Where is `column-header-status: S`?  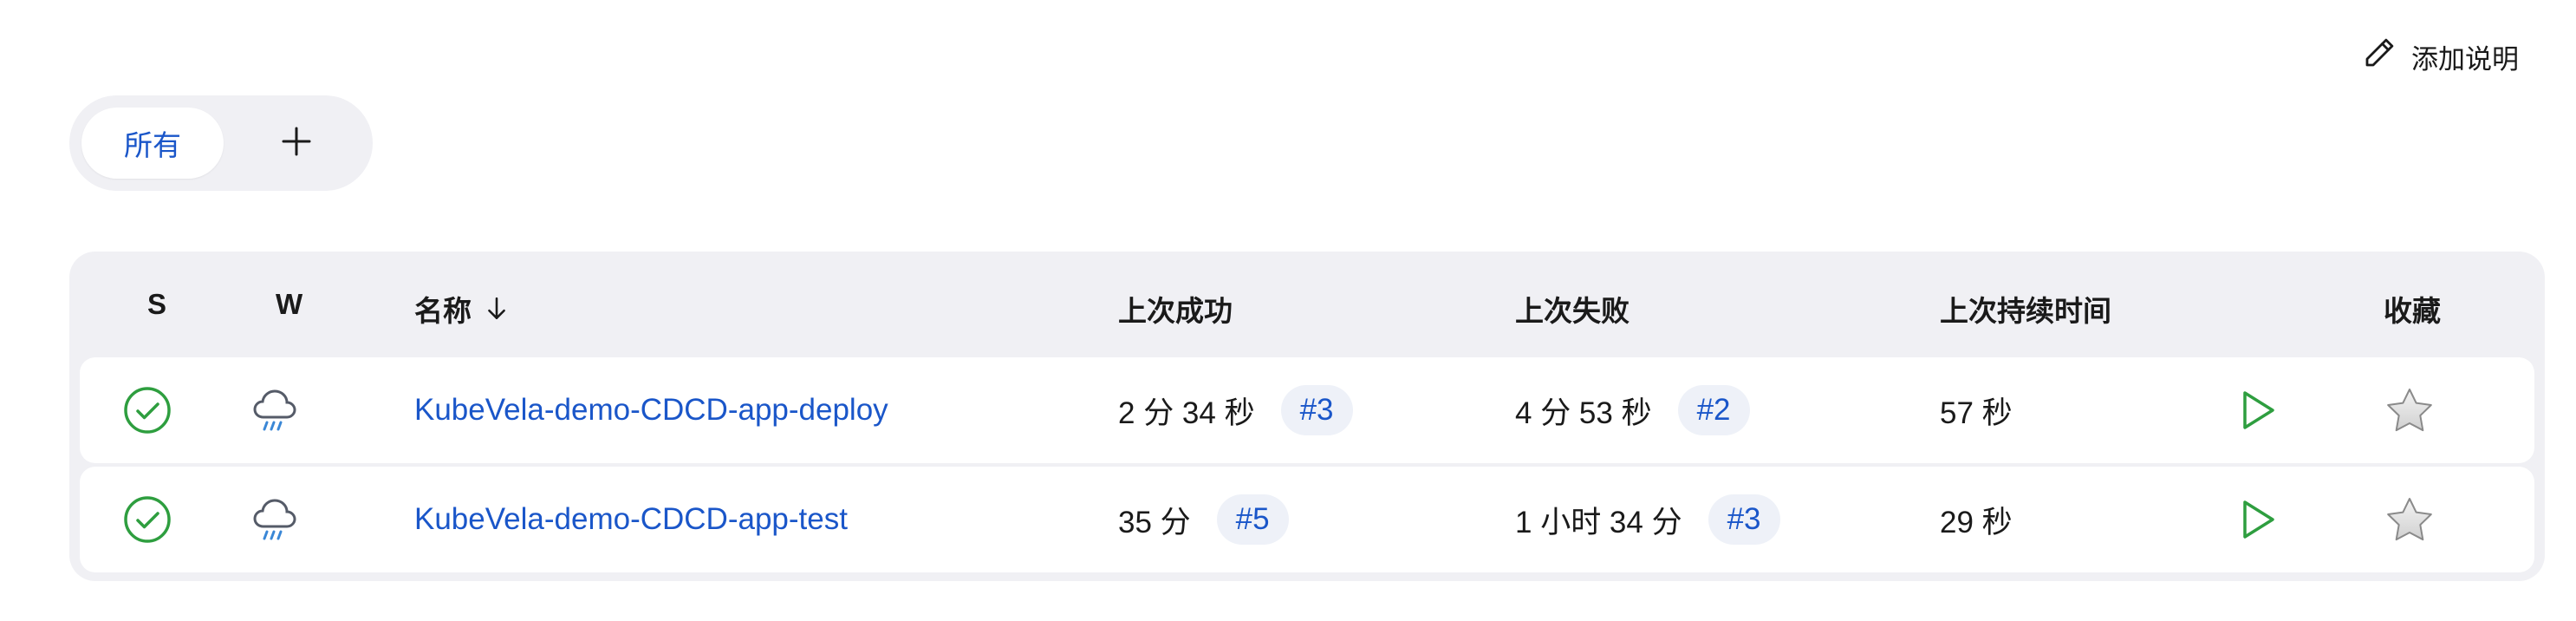
column-header-status: S is located at coordinates (156, 304).